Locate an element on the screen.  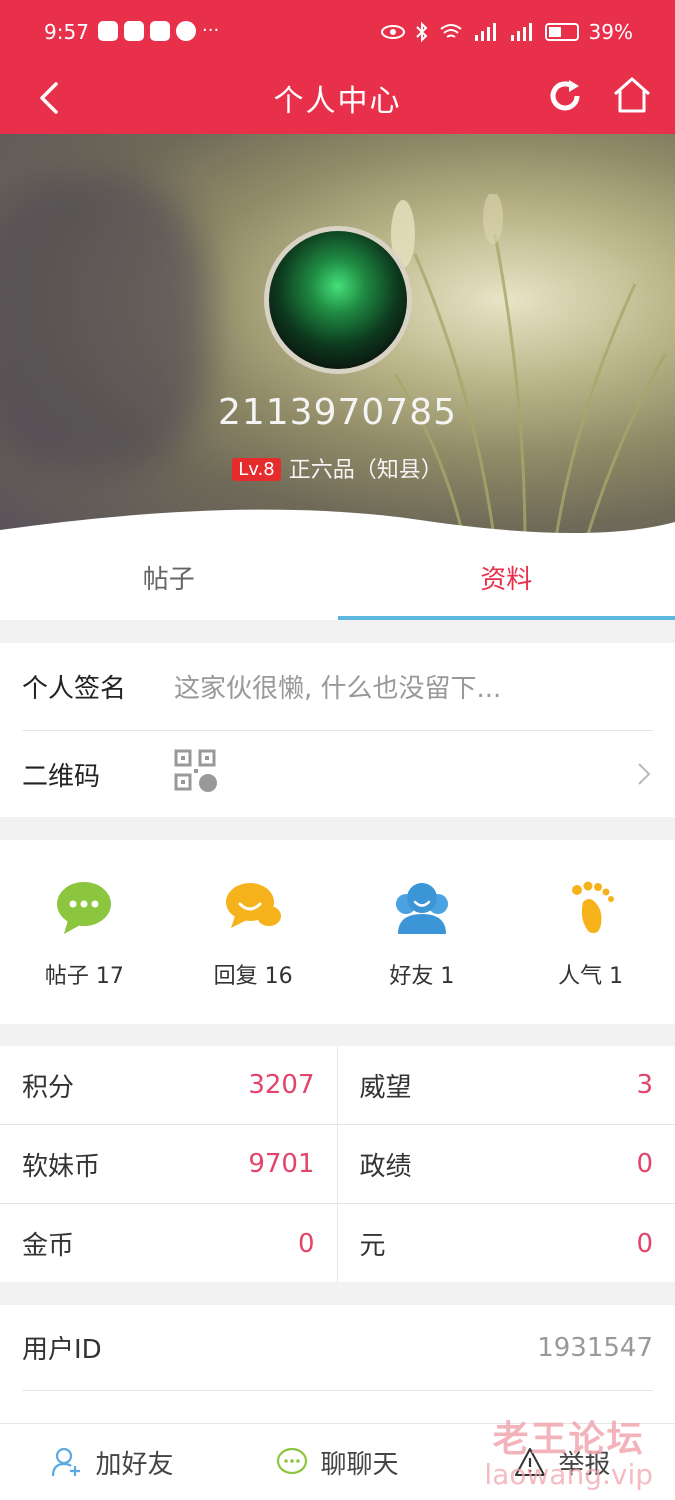
chat-button: 聊聊天 is located at coordinates (337, 1462).